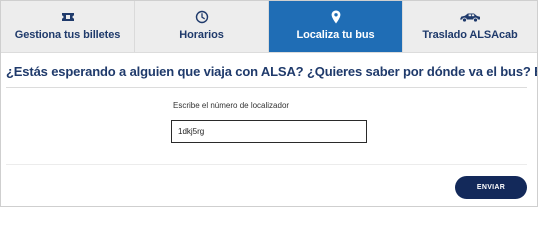  I want to click on tab-gestiona-billetes: Gestiona tus billetes, so click(68, 26).